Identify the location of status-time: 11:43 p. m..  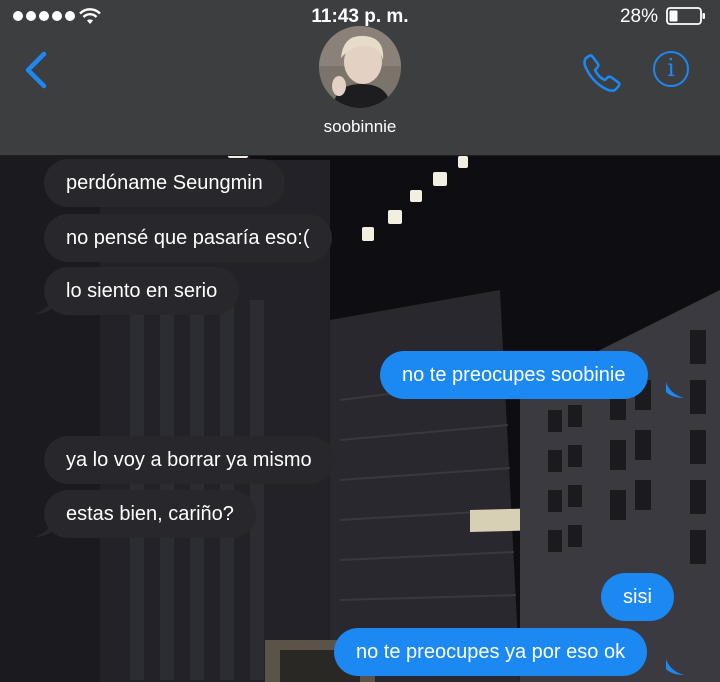
(360, 16).